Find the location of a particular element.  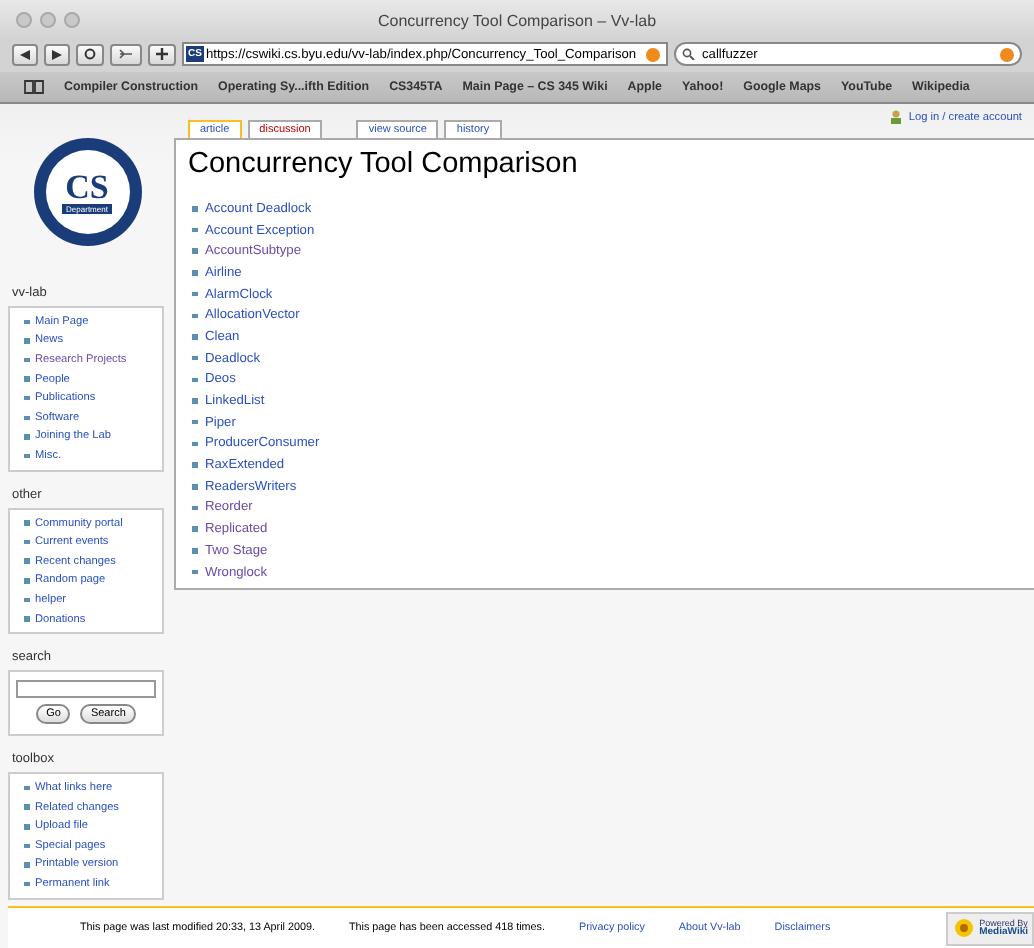

back-button is located at coordinates (25, 54).